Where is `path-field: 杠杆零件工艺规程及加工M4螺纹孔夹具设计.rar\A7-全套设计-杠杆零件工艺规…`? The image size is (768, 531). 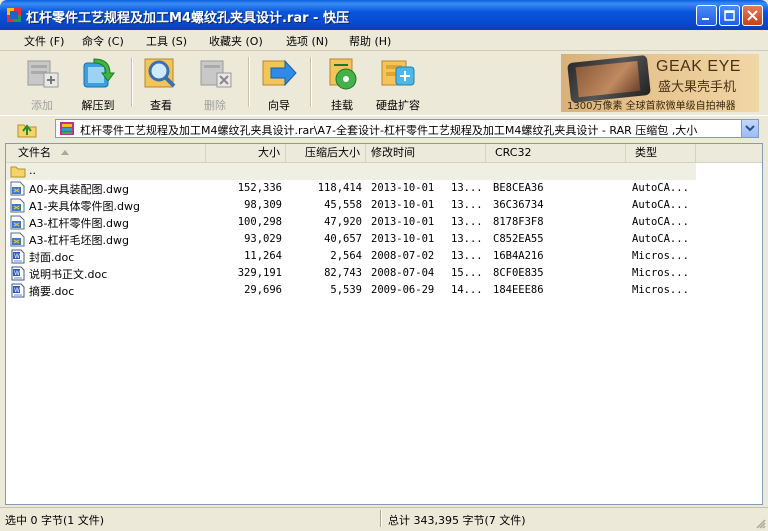
path-field: 杠杆零件工艺规程及加工M4螺纹孔夹具设计.rar\A7-全套设计-杠杆零件工艺规… is located at coordinates (407, 128).